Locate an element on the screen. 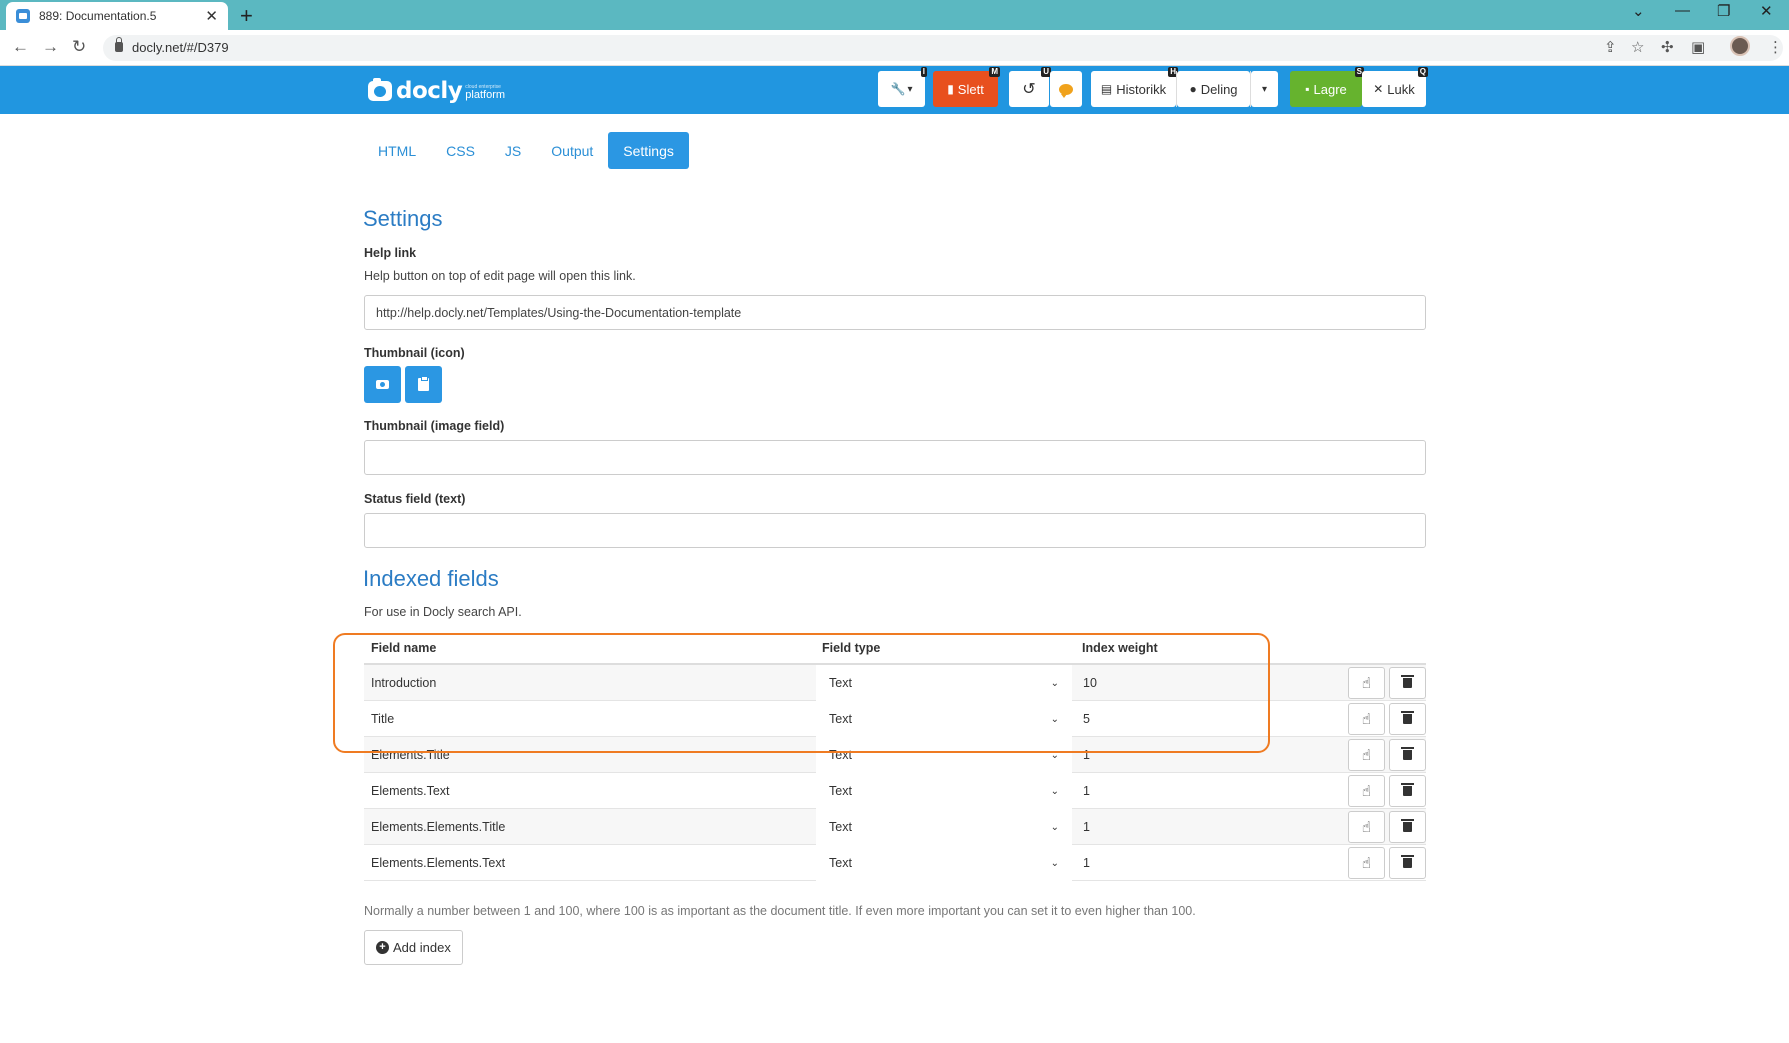 The width and height of the screenshot is (1789, 1043). add-index-button: + Add index is located at coordinates (413, 947).